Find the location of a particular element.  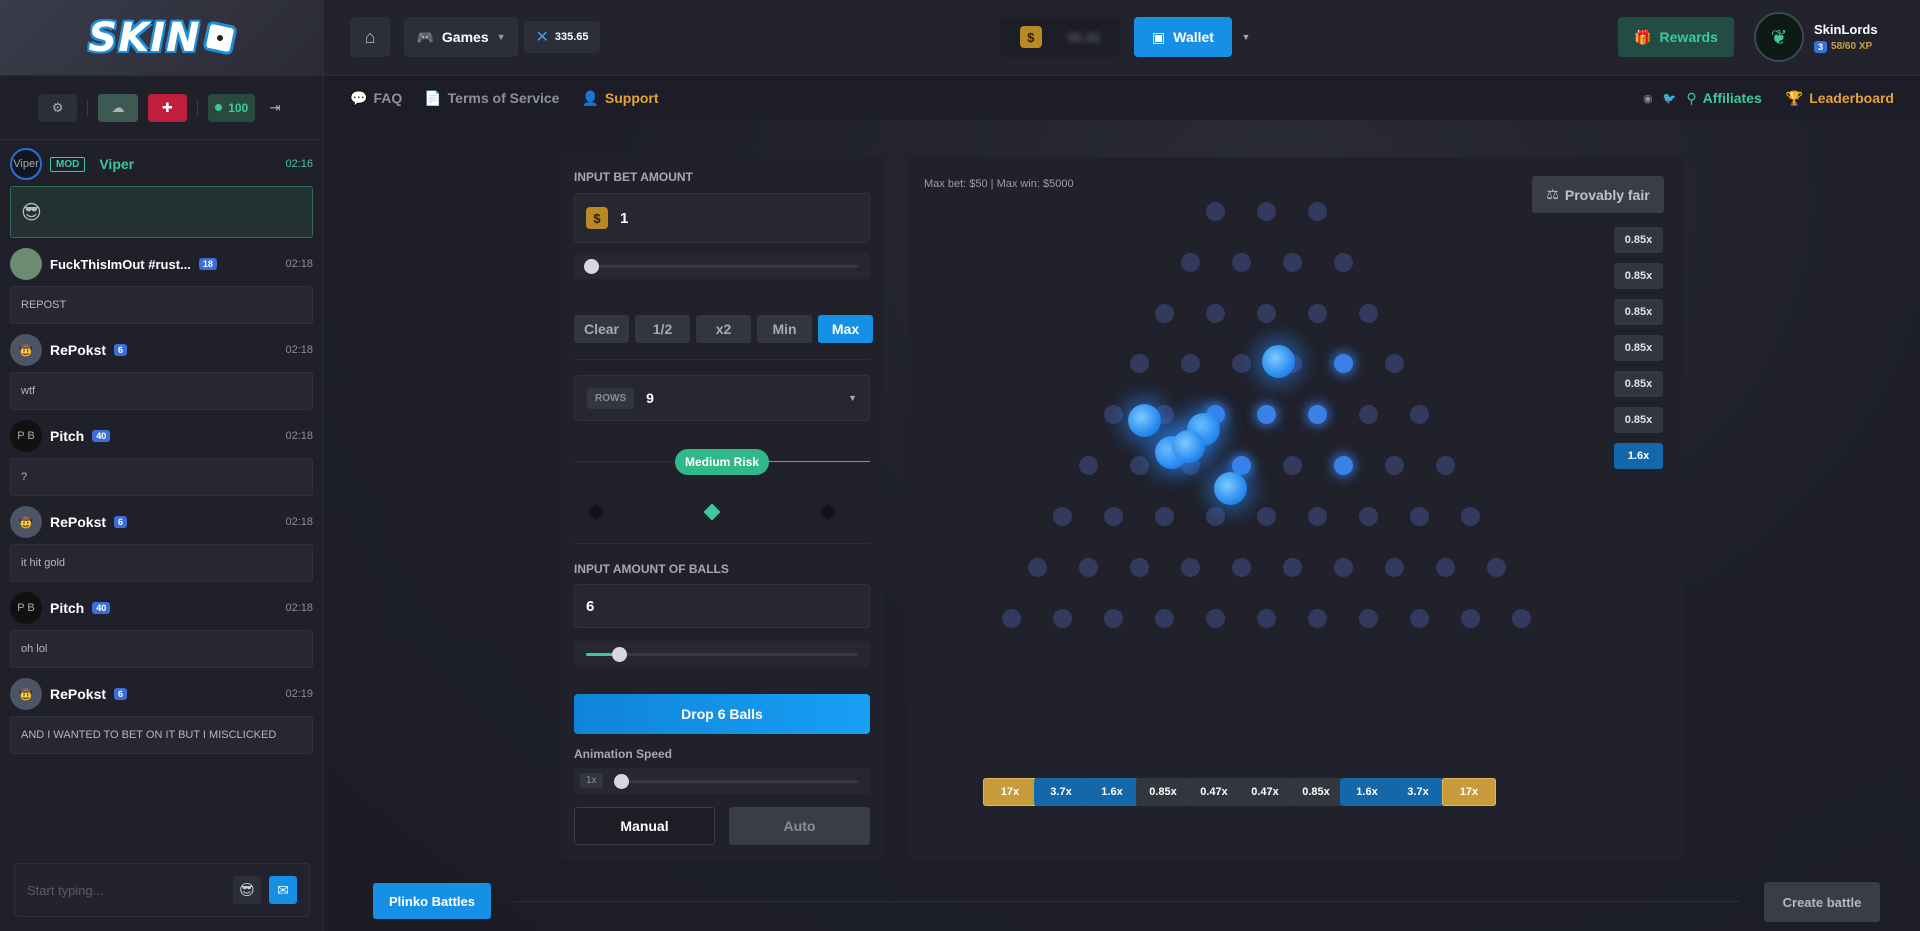

message-header: FuckThisImOut #rust... 18 02:18 is located at coordinates (161, 264).